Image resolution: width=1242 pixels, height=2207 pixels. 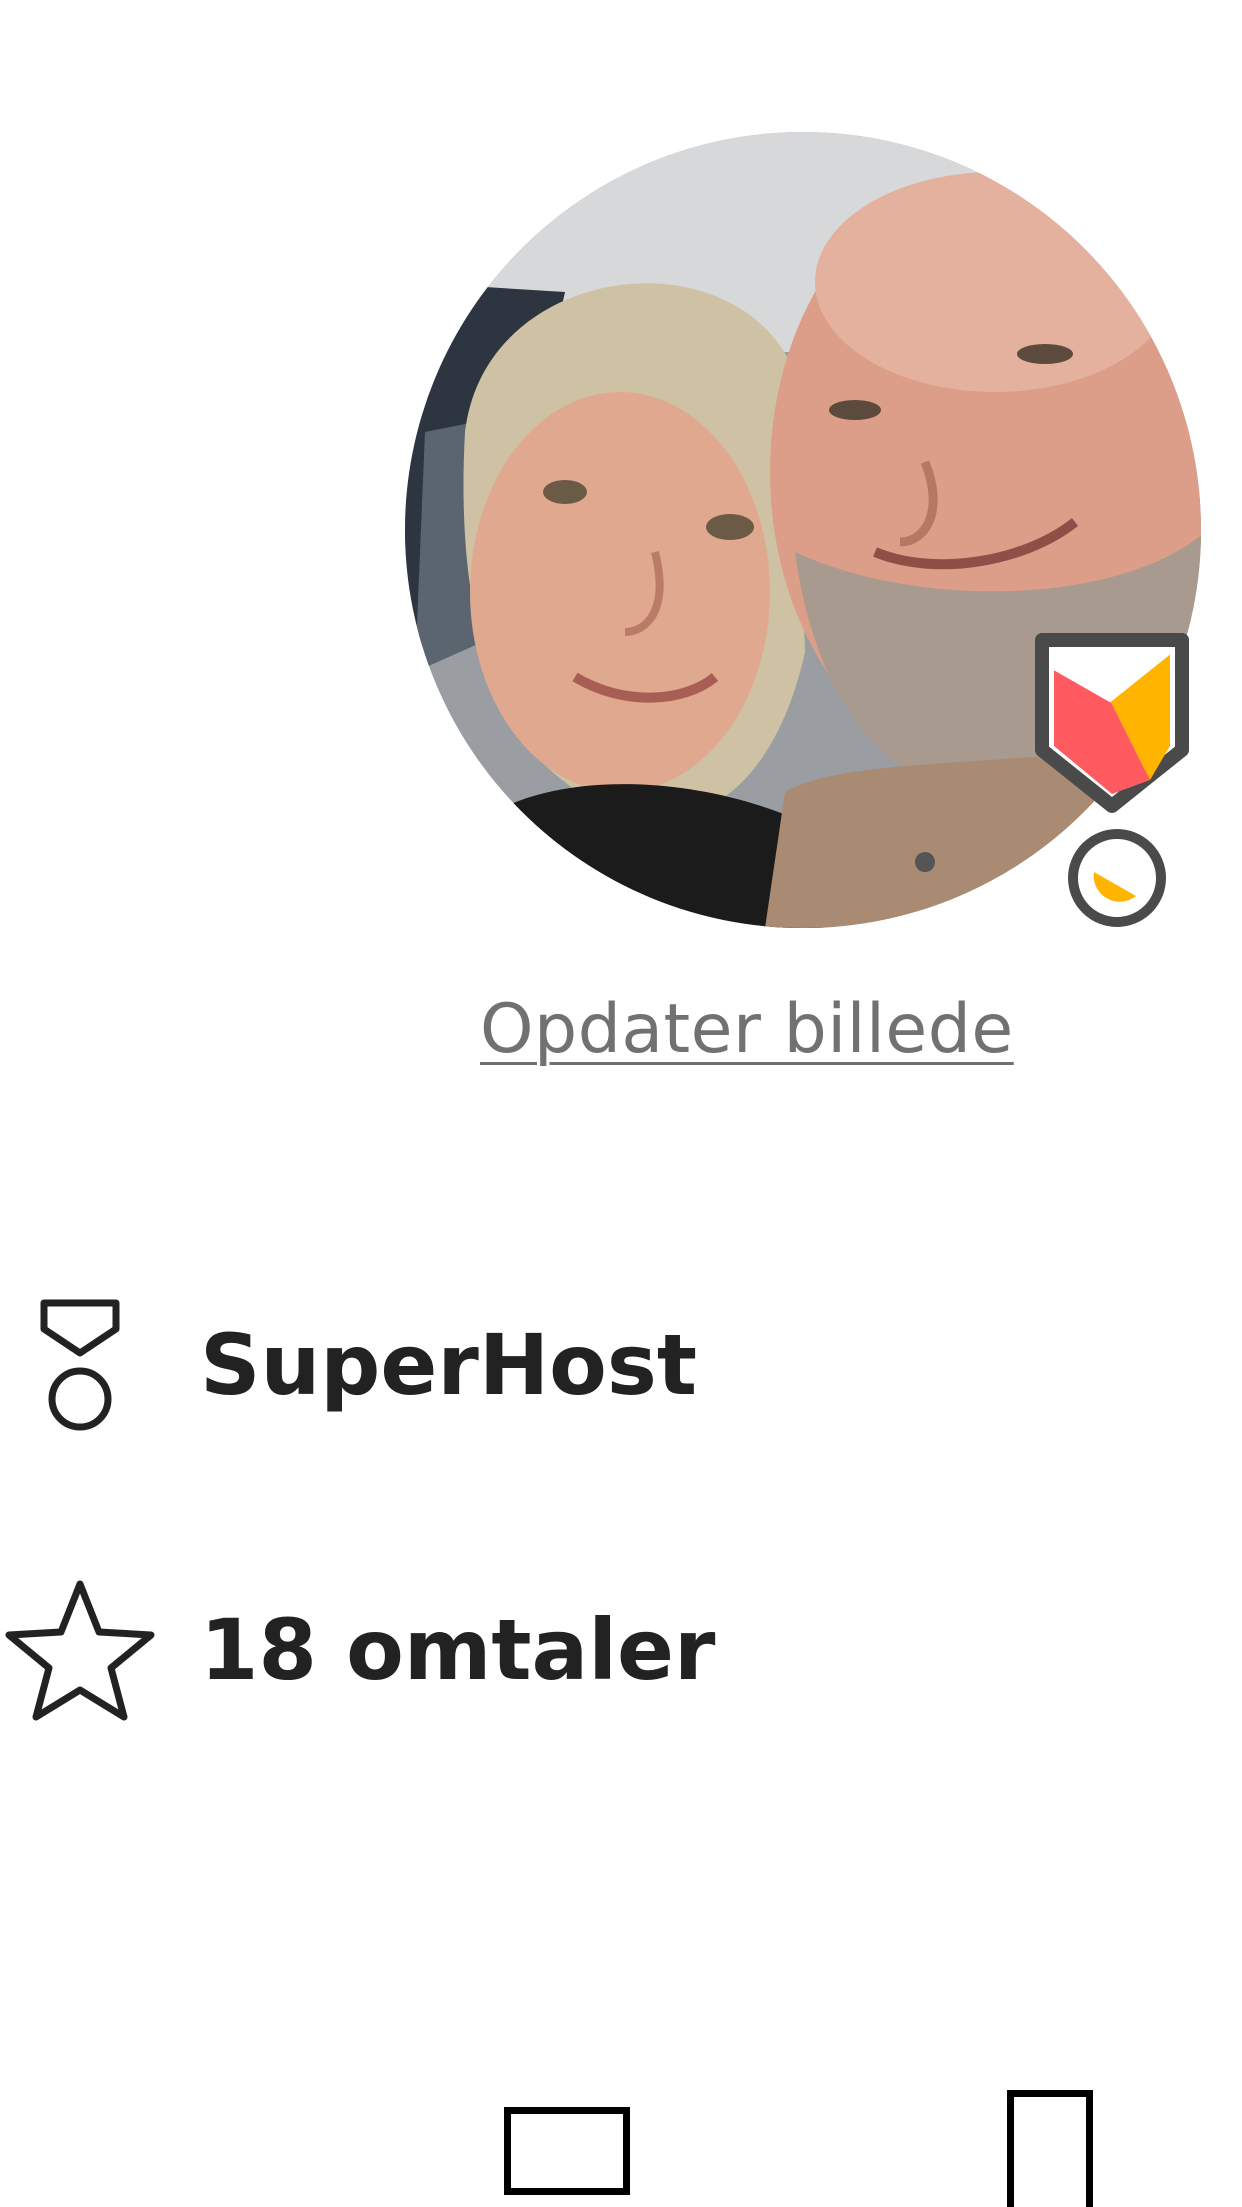 What do you see at coordinates (448, 1365) in the screenshot?
I see `superhost-label: SuperHost` at bounding box center [448, 1365].